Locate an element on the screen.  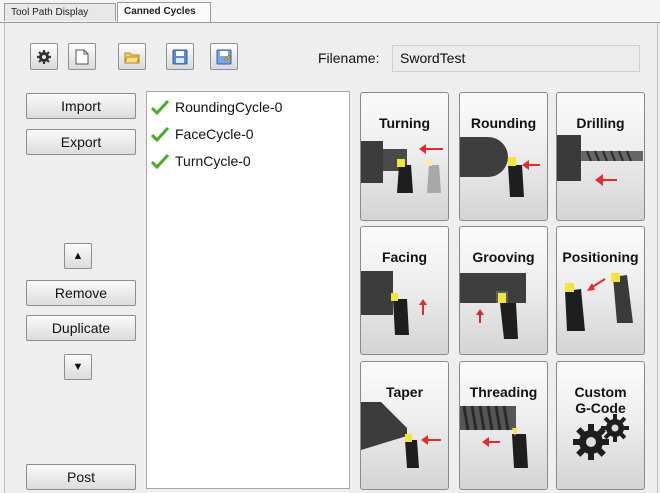
duplicate-button: Duplicate is located at coordinates (81, 328).